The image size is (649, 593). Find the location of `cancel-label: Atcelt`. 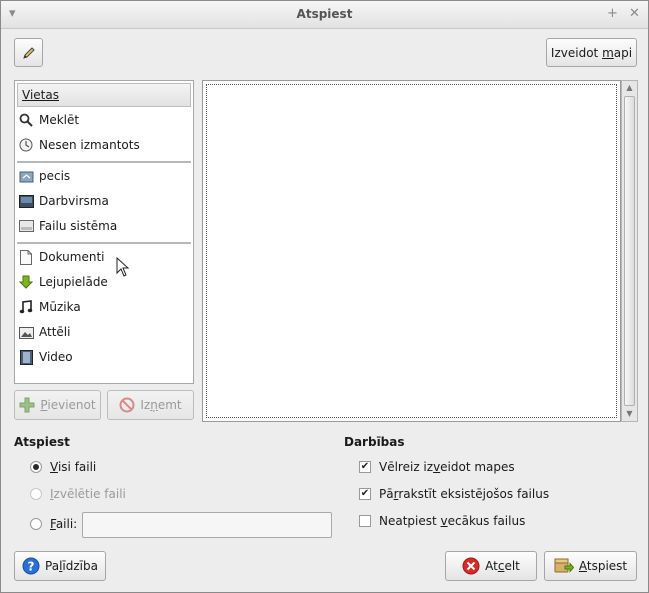

cancel-label: Atcelt is located at coordinates (502, 566).